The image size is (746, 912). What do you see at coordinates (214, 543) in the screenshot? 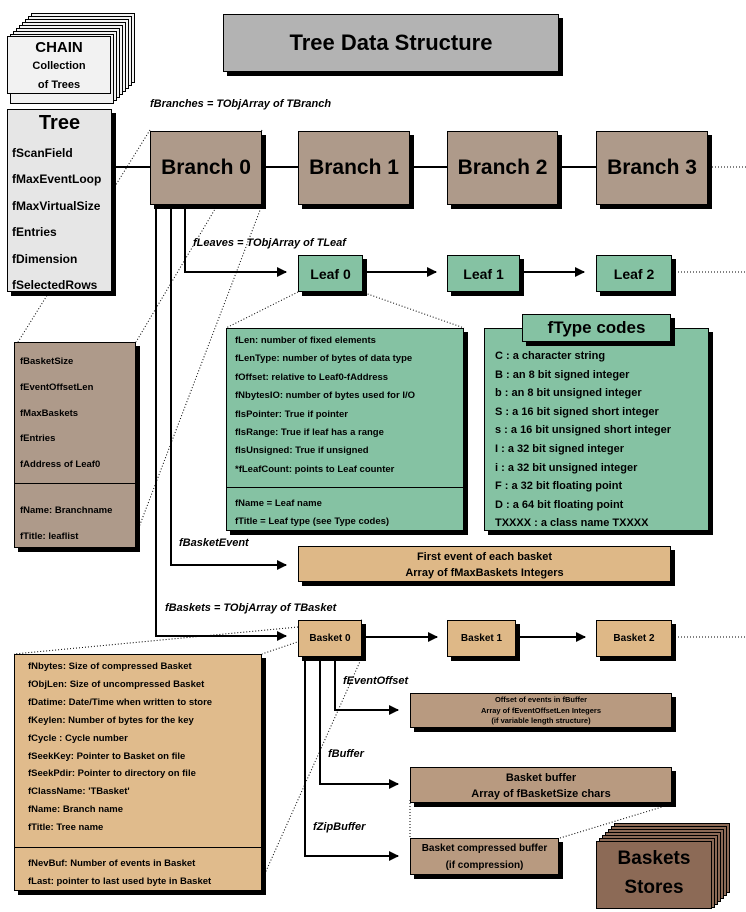
I see `basket-event-label: fBasketEvent` at bounding box center [214, 543].